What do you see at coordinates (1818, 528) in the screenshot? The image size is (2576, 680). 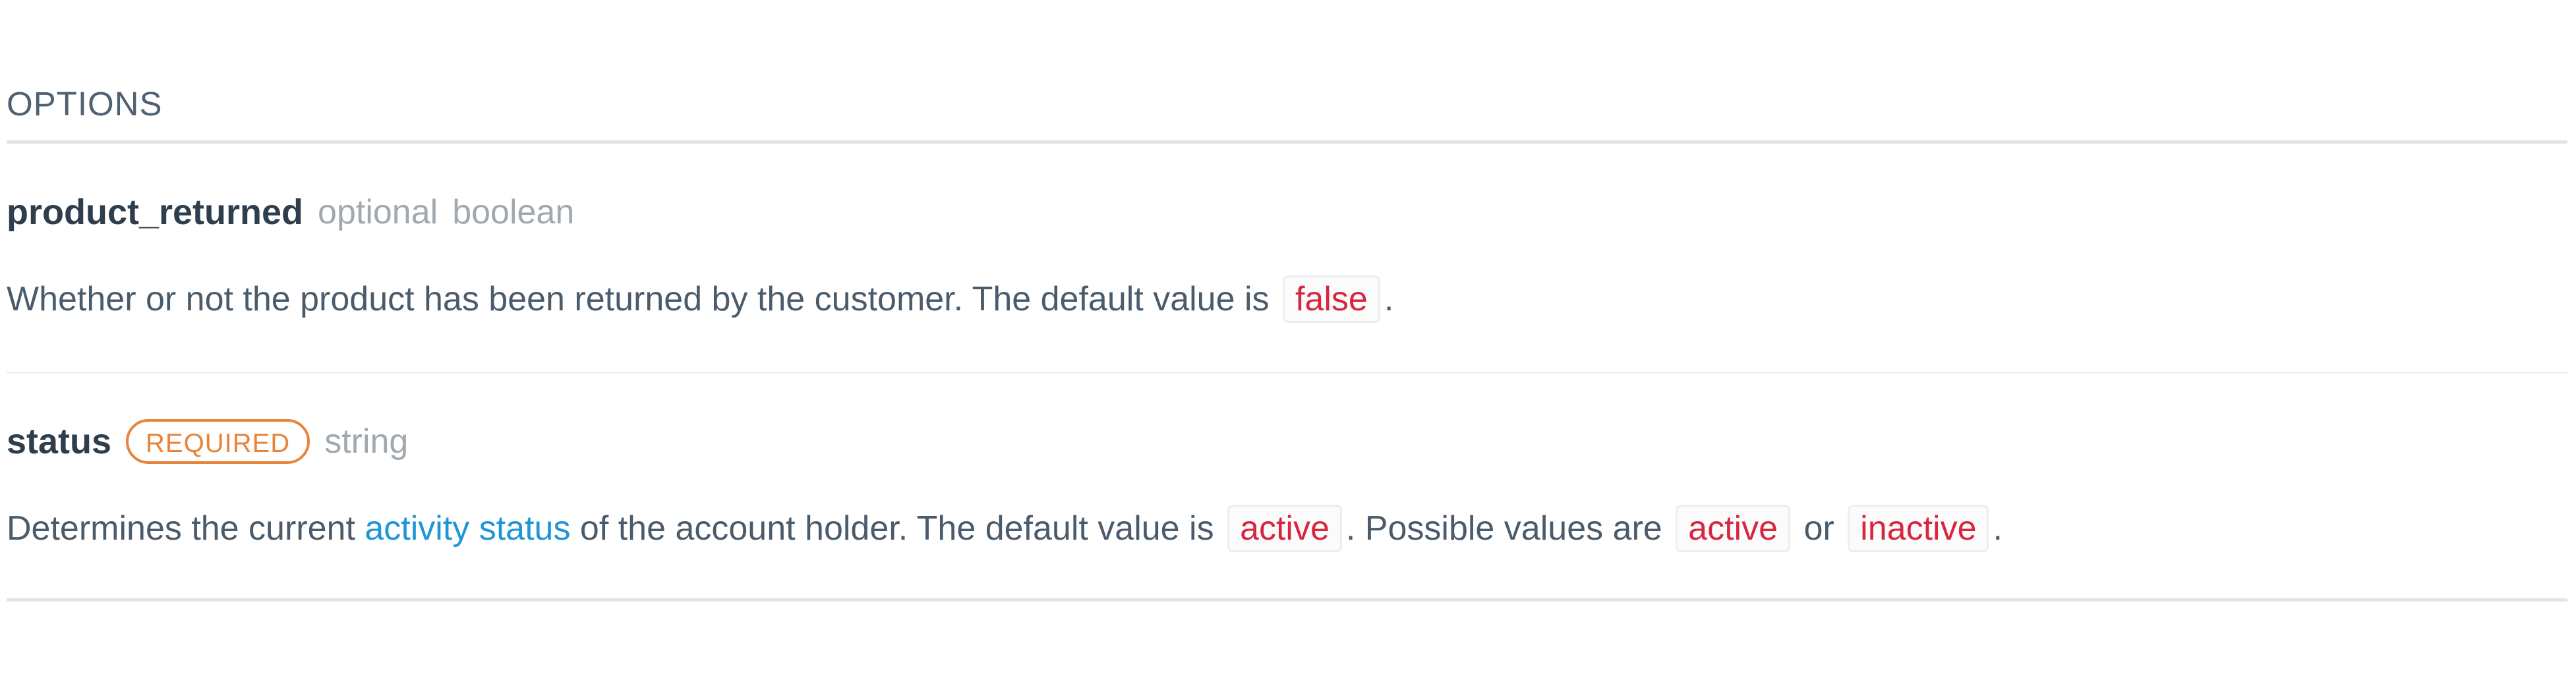 I see `description-text: or` at bounding box center [1818, 528].